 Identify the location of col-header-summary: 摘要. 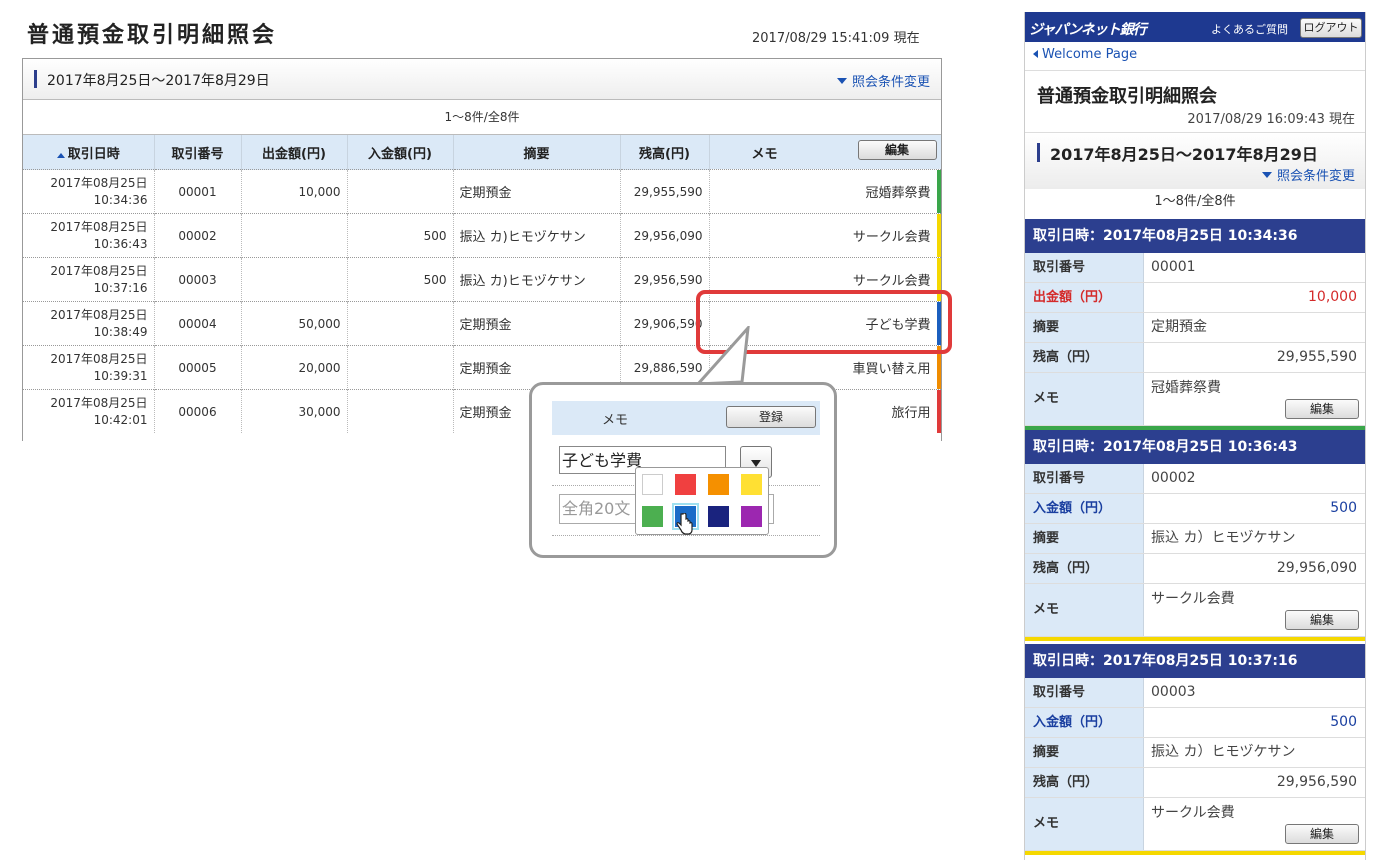
(537, 152).